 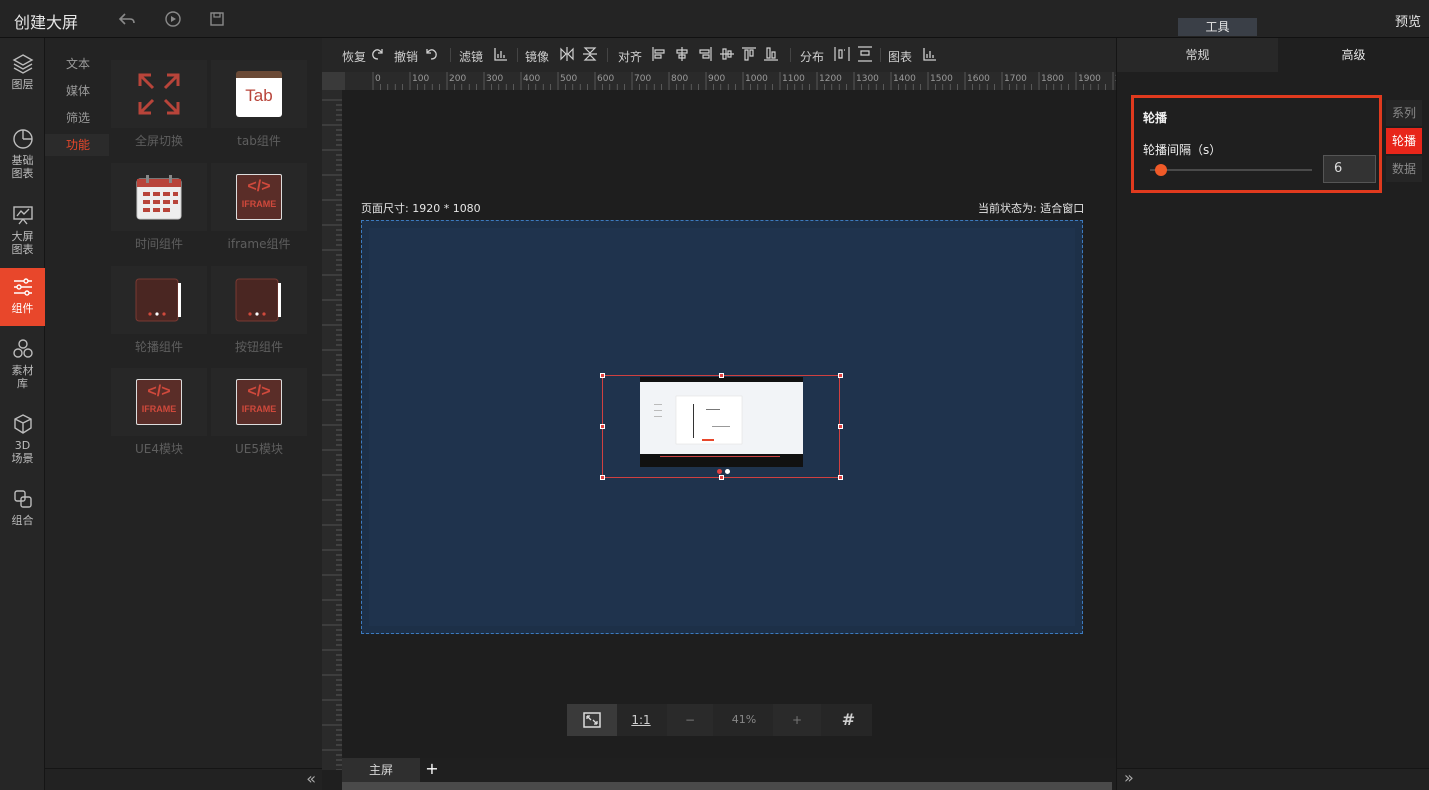 I want to click on component-time: 时间组件, so click(x=159, y=207).